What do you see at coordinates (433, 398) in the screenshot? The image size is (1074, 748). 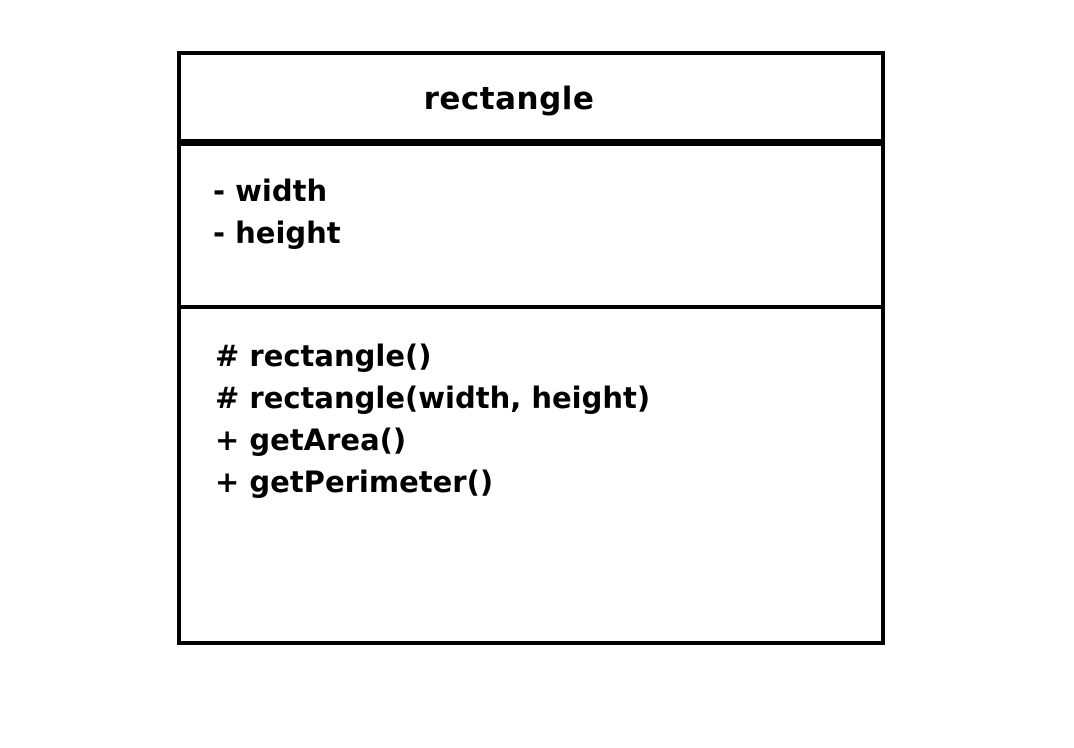 I see `operation-constructor-params: # rectangle(width, height)` at bounding box center [433, 398].